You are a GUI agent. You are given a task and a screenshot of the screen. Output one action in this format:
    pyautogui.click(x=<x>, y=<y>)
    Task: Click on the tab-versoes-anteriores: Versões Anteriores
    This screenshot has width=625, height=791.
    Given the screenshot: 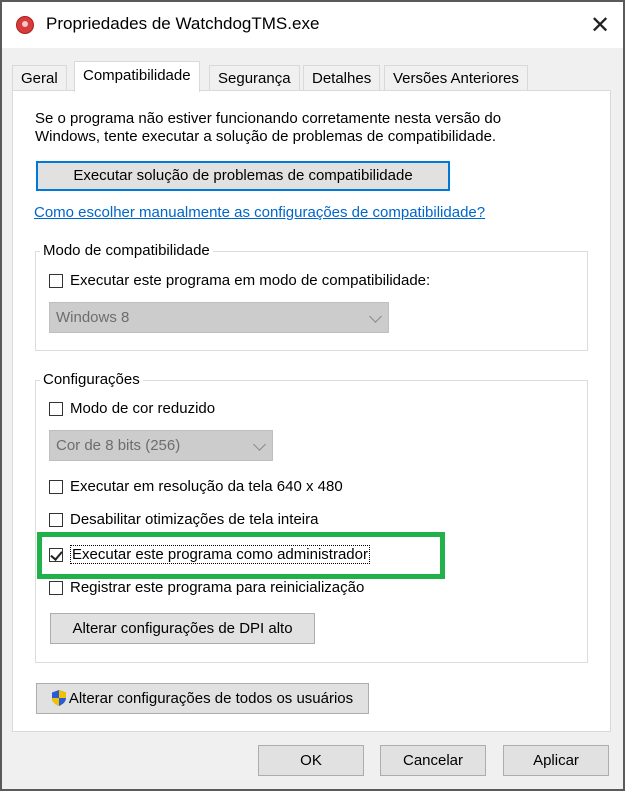 What is the action you would take?
    pyautogui.click(x=456, y=78)
    